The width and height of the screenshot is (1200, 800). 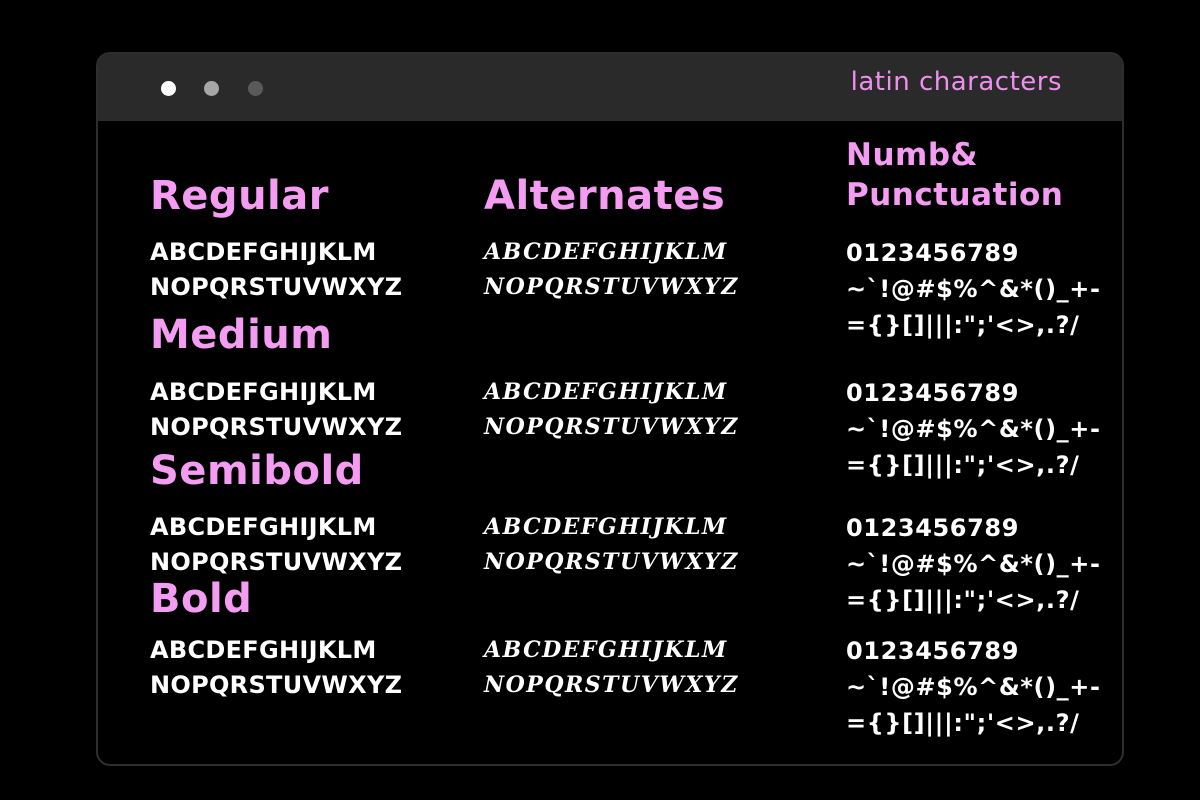 What do you see at coordinates (963, 325) in the screenshot?
I see `regular-punctuation-line-2: ={}[]|||:";'<>,.?/` at bounding box center [963, 325].